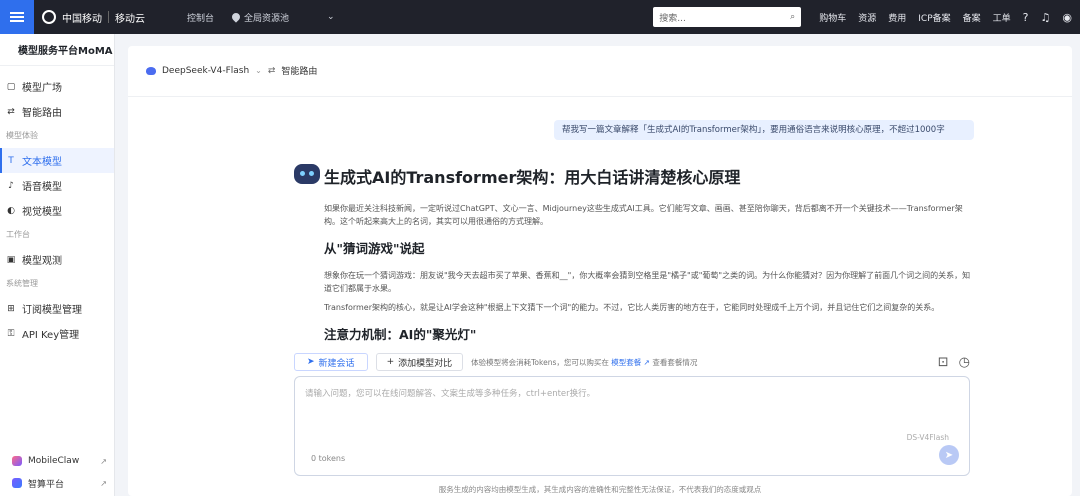 This screenshot has width=1080, height=496. Describe the element at coordinates (675, 362) in the screenshot. I see `token-notice-tail: 查看套餐情况` at that location.